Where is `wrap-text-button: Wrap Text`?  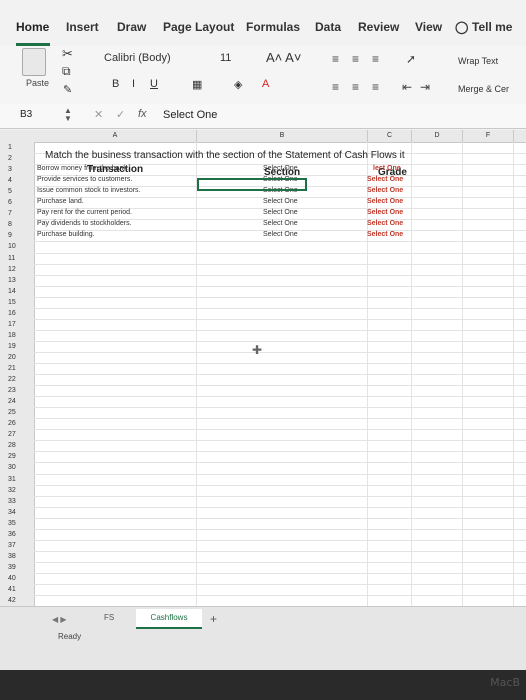 wrap-text-button: Wrap Text is located at coordinates (478, 61).